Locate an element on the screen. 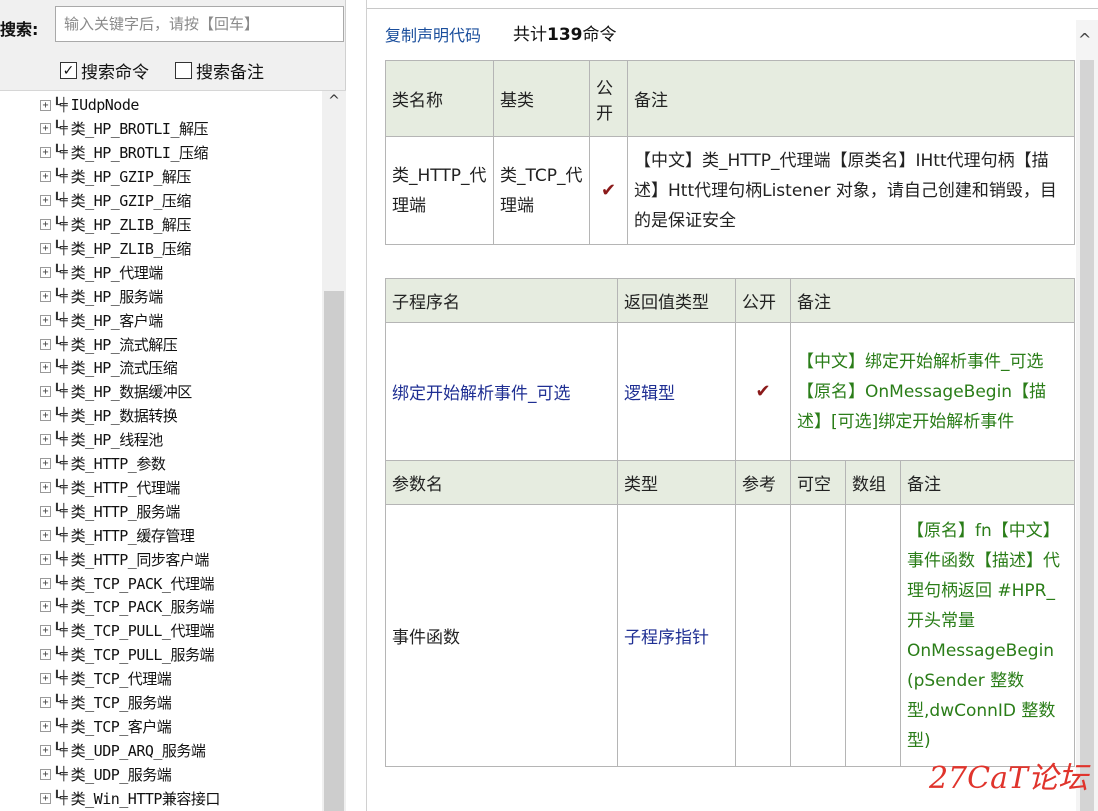 This screenshot has height=811, width=1098. tree-item: + ┖╪ 类_UDP_服务端 is located at coordinates (106, 774).